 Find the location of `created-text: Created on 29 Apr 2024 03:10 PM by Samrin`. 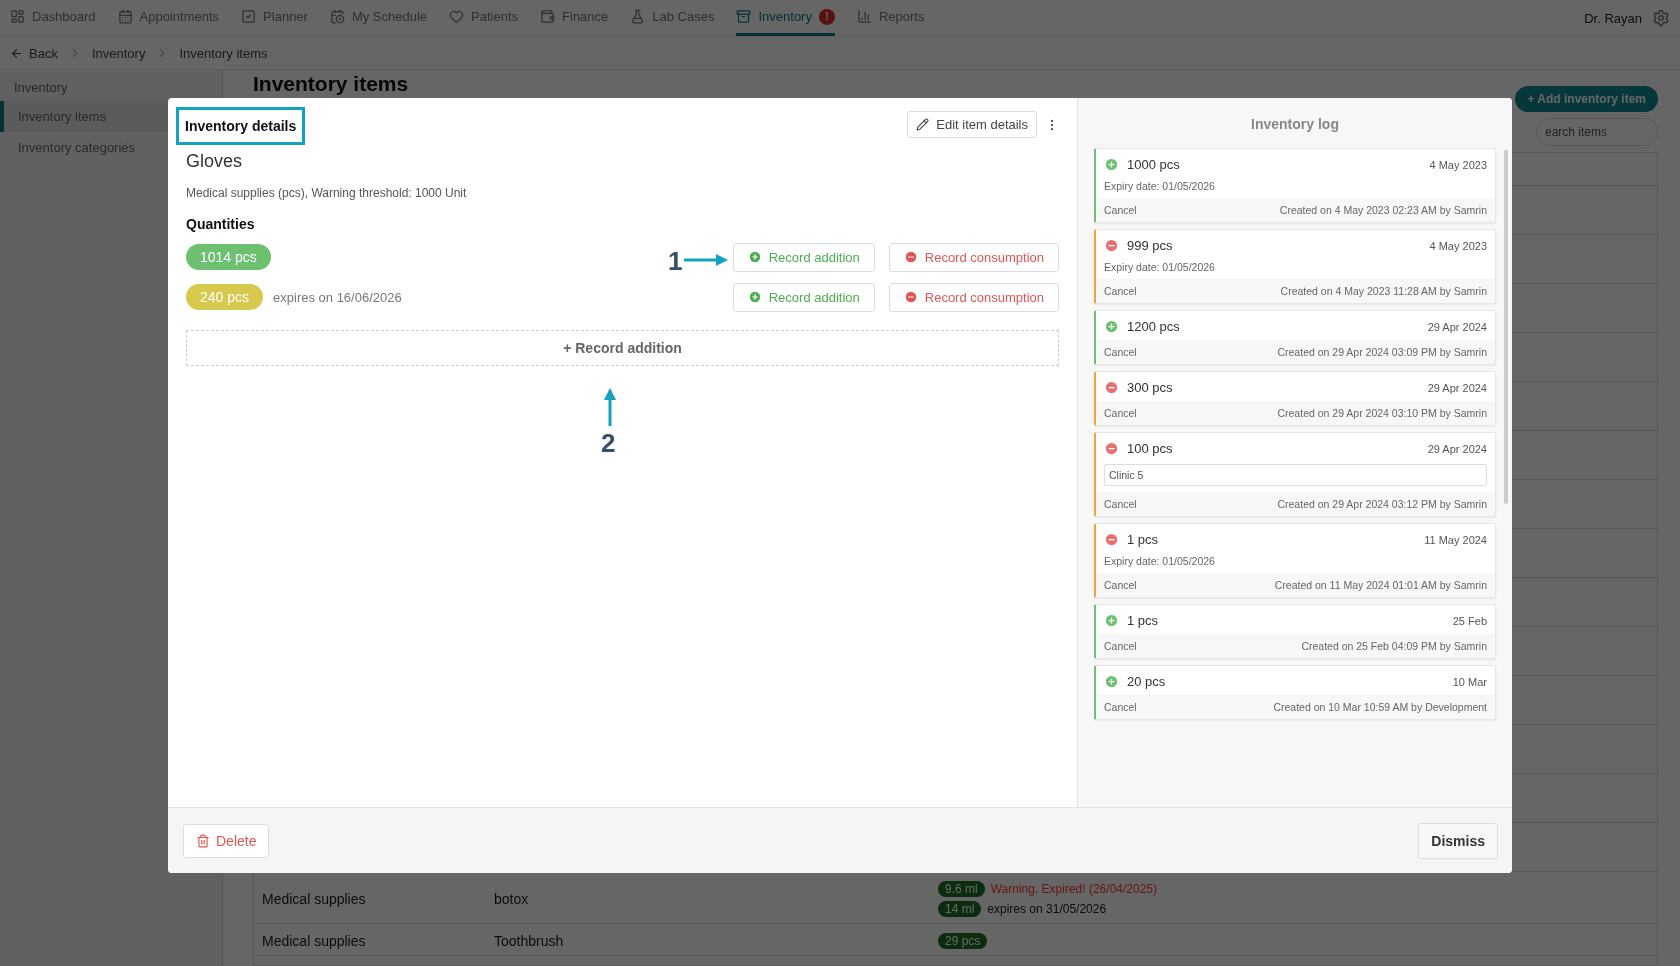

created-text: Created on 29 Apr 2024 03:10 PM by Samrin is located at coordinates (1382, 413).